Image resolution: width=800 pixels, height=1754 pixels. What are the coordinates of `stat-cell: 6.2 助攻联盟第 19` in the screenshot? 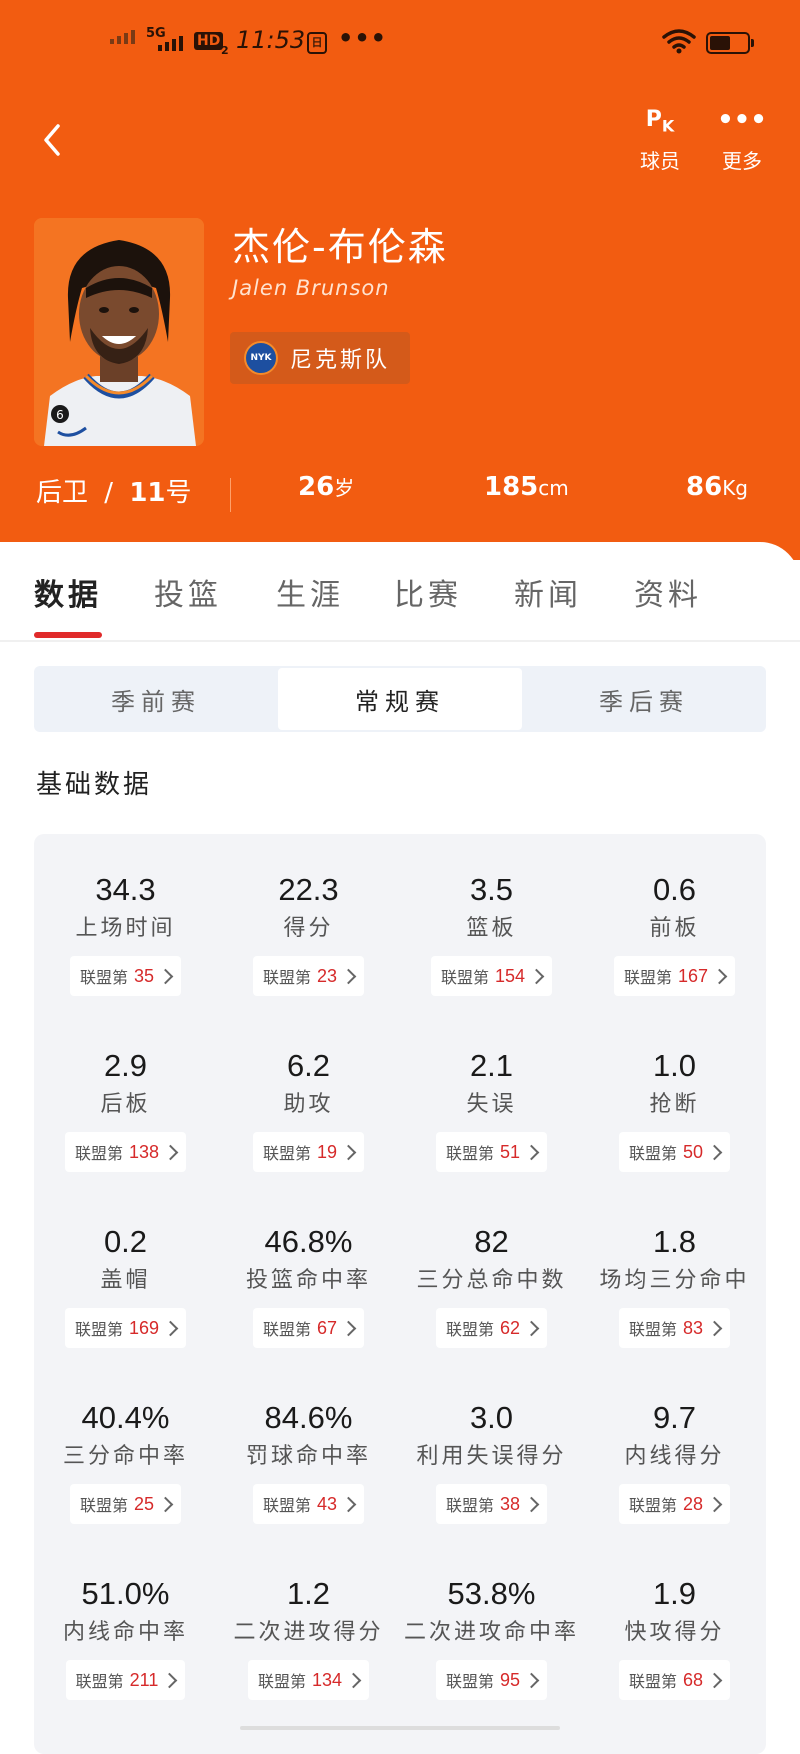 It's located at (308, 1109).